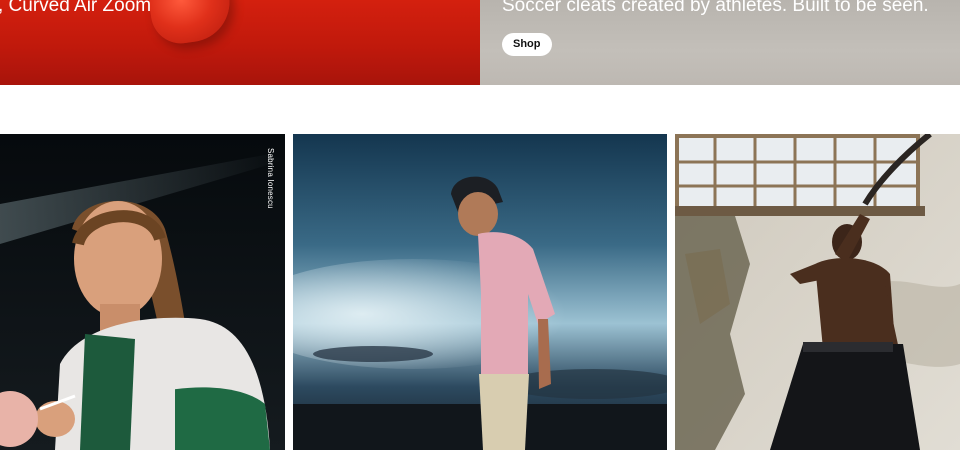 The image size is (960, 450). Describe the element at coordinates (270, 178) in the screenshot. I see `athlete-name-caption: Sabrina Ionescu` at that location.